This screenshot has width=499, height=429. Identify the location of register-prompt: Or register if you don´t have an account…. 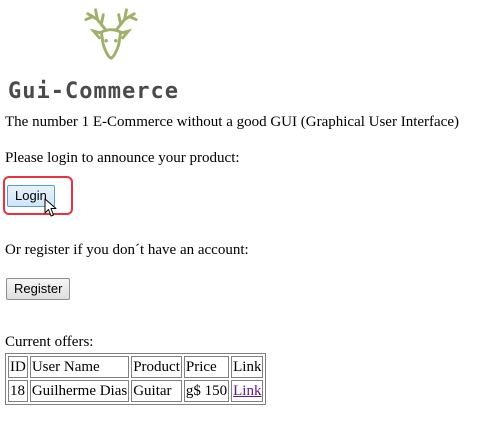
(127, 250).